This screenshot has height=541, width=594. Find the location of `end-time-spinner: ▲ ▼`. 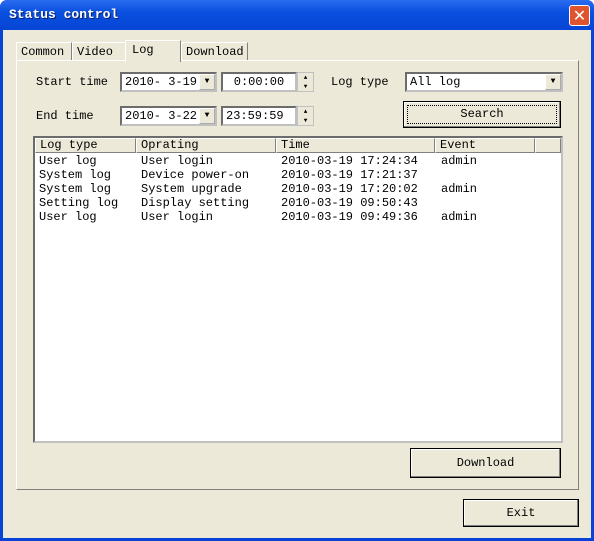

end-time-spinner: ▲ ▼ is located at coordinates (305, 116).